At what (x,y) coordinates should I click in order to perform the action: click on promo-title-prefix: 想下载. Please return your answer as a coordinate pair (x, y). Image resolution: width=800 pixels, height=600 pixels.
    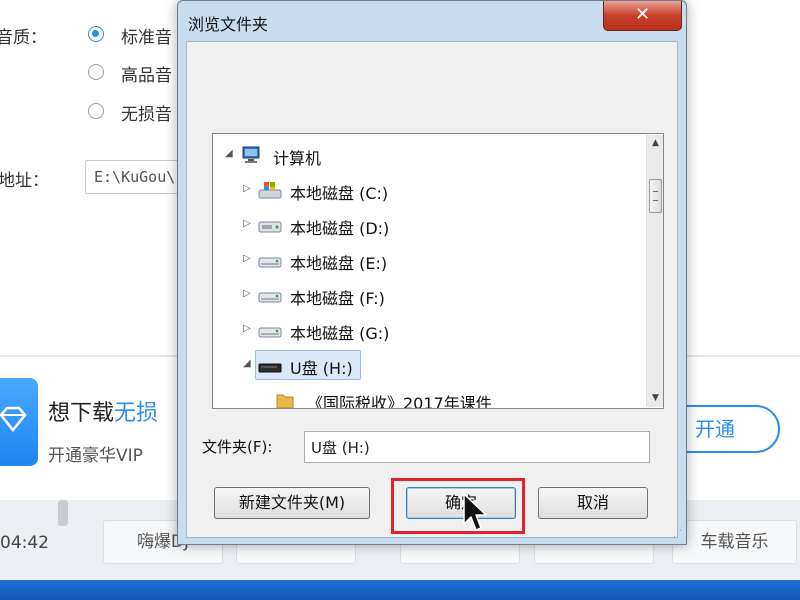
    Looking at the image, I should click on (81, 413).